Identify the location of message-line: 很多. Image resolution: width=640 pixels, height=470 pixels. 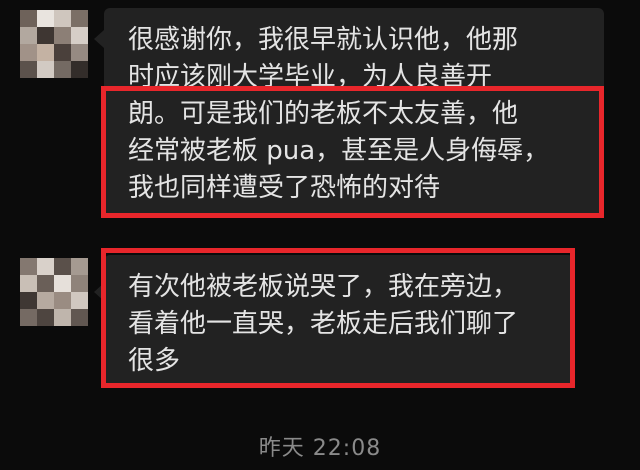
(154, 361).